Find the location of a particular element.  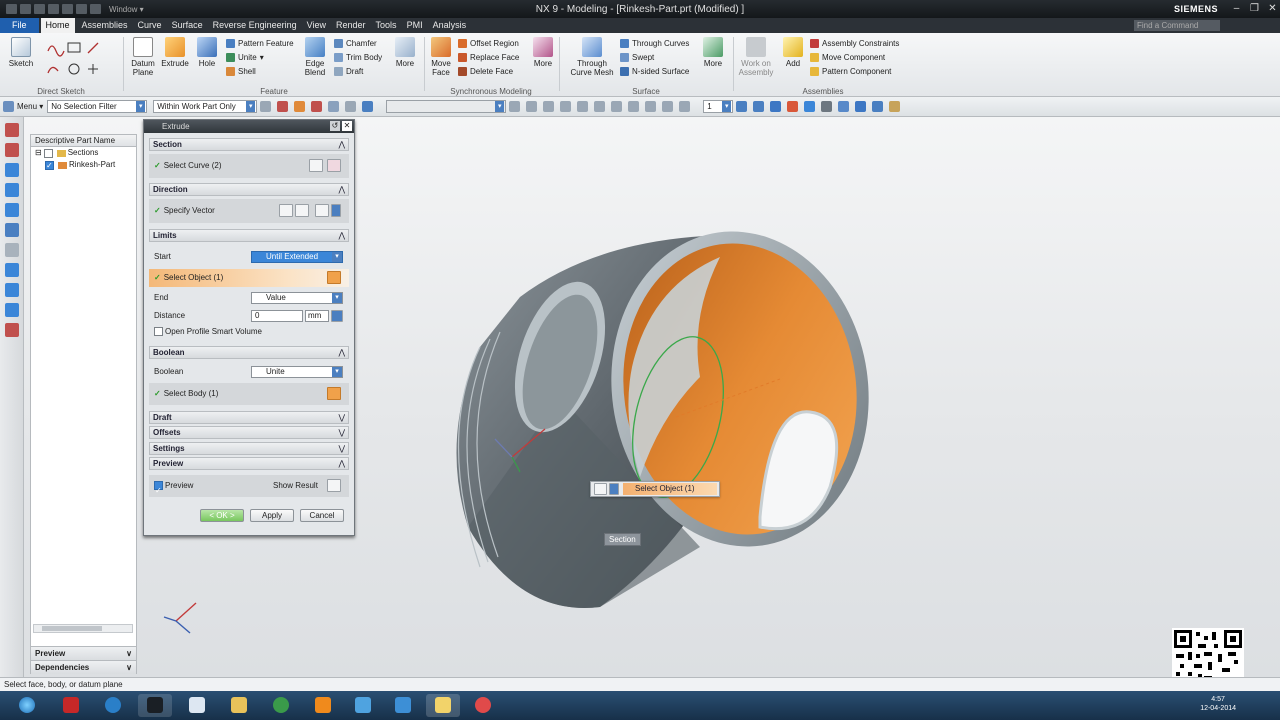

offsets-group-header: Offsets ⋁ is located at coordinates (249, 432).